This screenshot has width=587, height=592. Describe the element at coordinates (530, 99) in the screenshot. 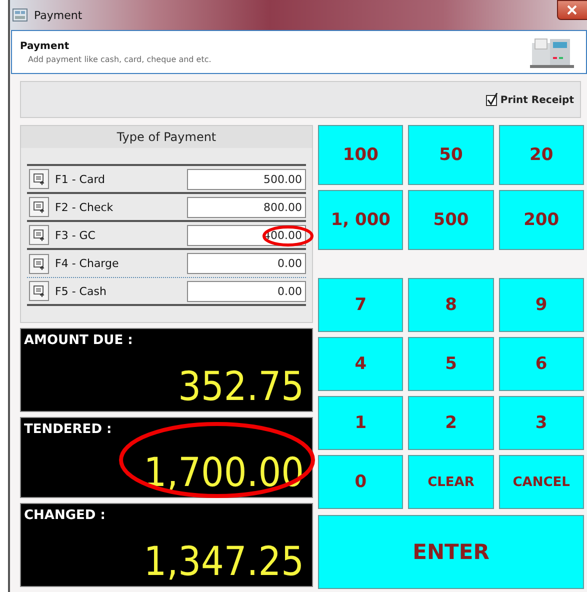

I see `print-receipt-checkbox: Print Receipt` at that location.